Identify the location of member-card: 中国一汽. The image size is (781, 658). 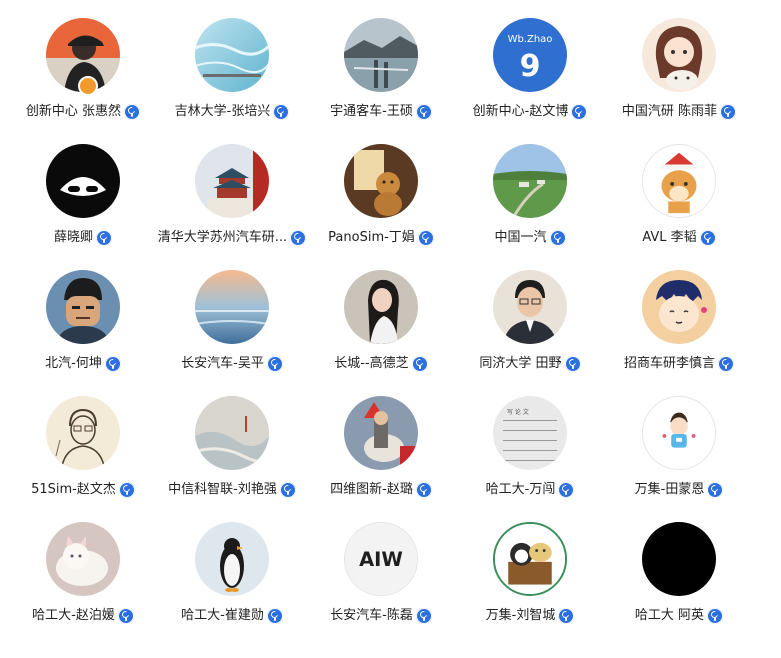
(530, 199).